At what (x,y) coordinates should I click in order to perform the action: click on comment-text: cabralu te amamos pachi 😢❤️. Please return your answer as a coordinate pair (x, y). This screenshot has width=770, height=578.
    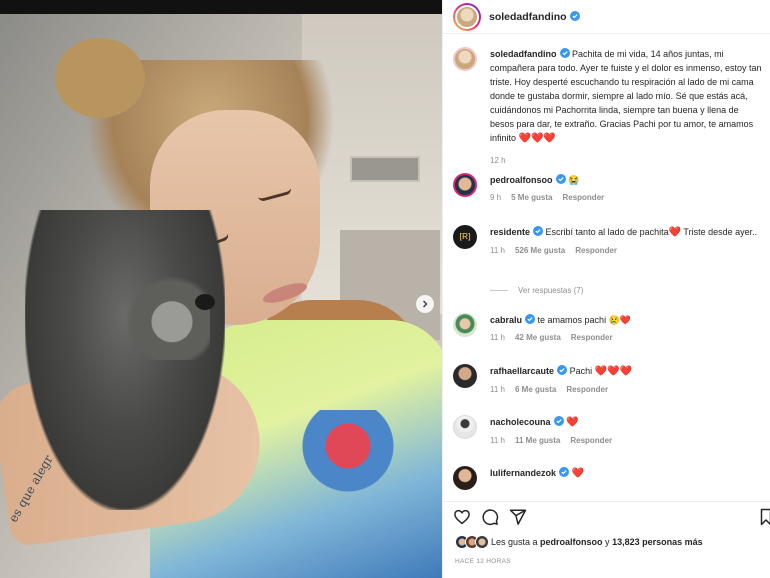
    Looking at the image, I should click on (626, 320).